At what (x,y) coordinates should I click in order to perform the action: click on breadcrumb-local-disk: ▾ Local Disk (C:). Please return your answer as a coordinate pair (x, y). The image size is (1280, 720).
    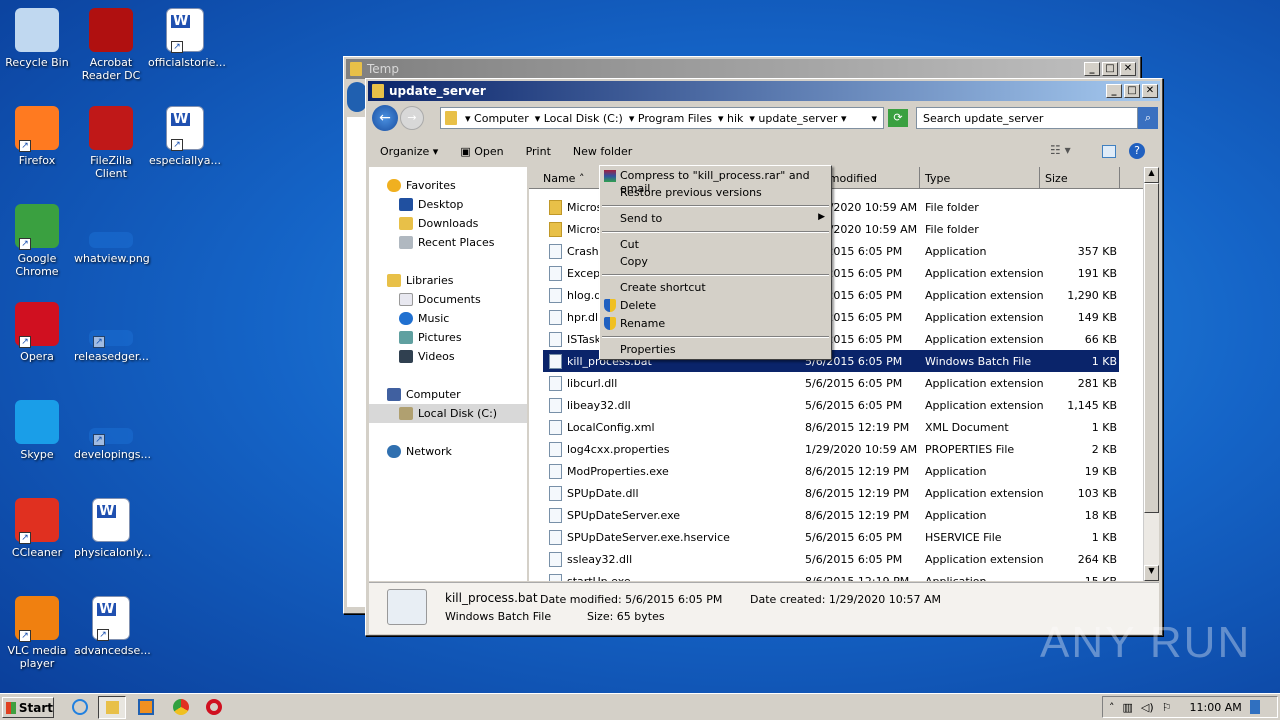
    Looking at the image, I should click on (579, 118).